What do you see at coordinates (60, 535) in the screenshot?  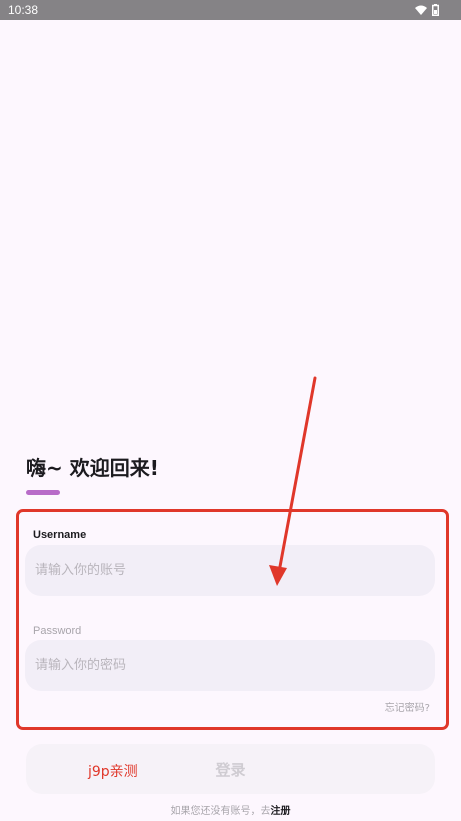 I see `username-label: Username` at bounding box center [60, 535].